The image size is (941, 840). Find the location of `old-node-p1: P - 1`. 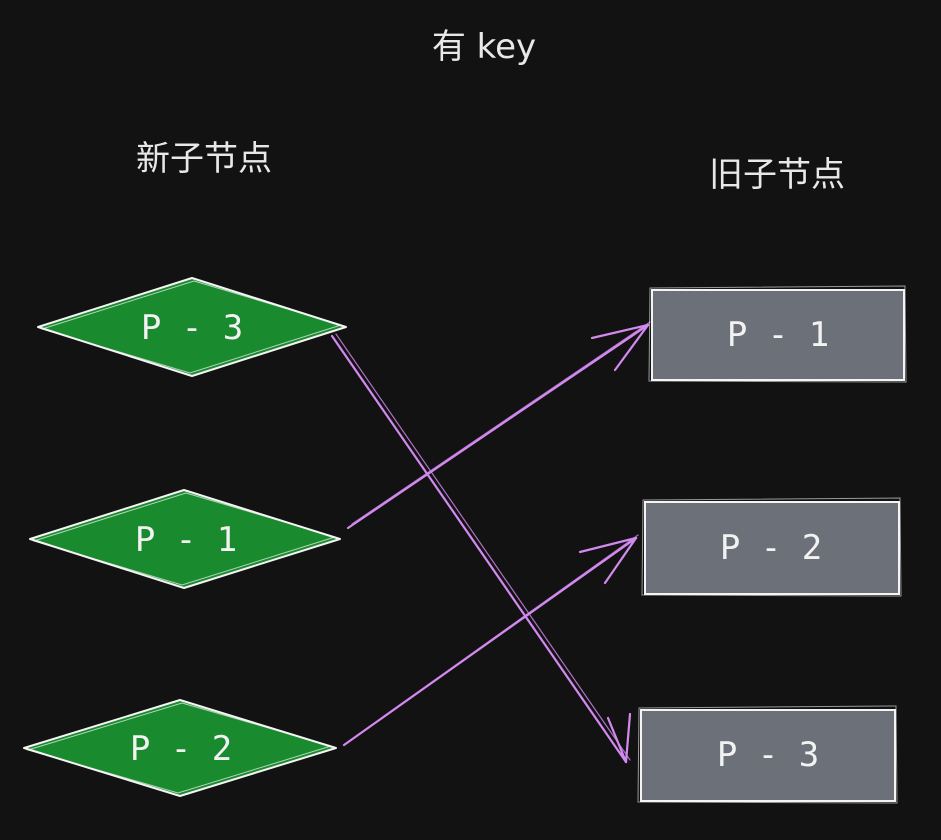

old-node-p1: P - 1 is located at coordinates (777, 334).